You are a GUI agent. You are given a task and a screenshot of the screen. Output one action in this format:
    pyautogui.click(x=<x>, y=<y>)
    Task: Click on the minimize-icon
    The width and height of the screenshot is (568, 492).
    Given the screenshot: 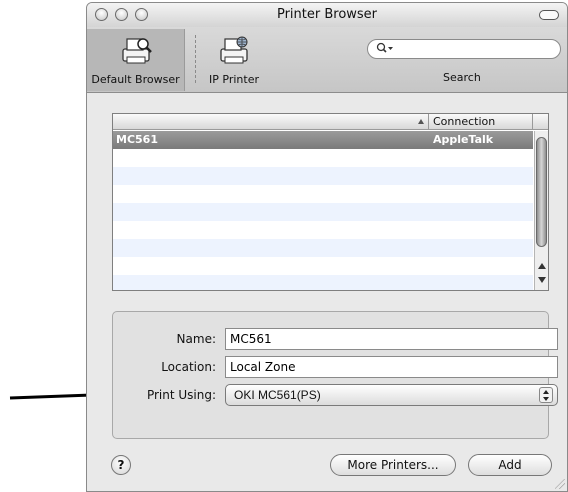 What is the action you would take?
    pyautogui.click(x=121, y=14)
    